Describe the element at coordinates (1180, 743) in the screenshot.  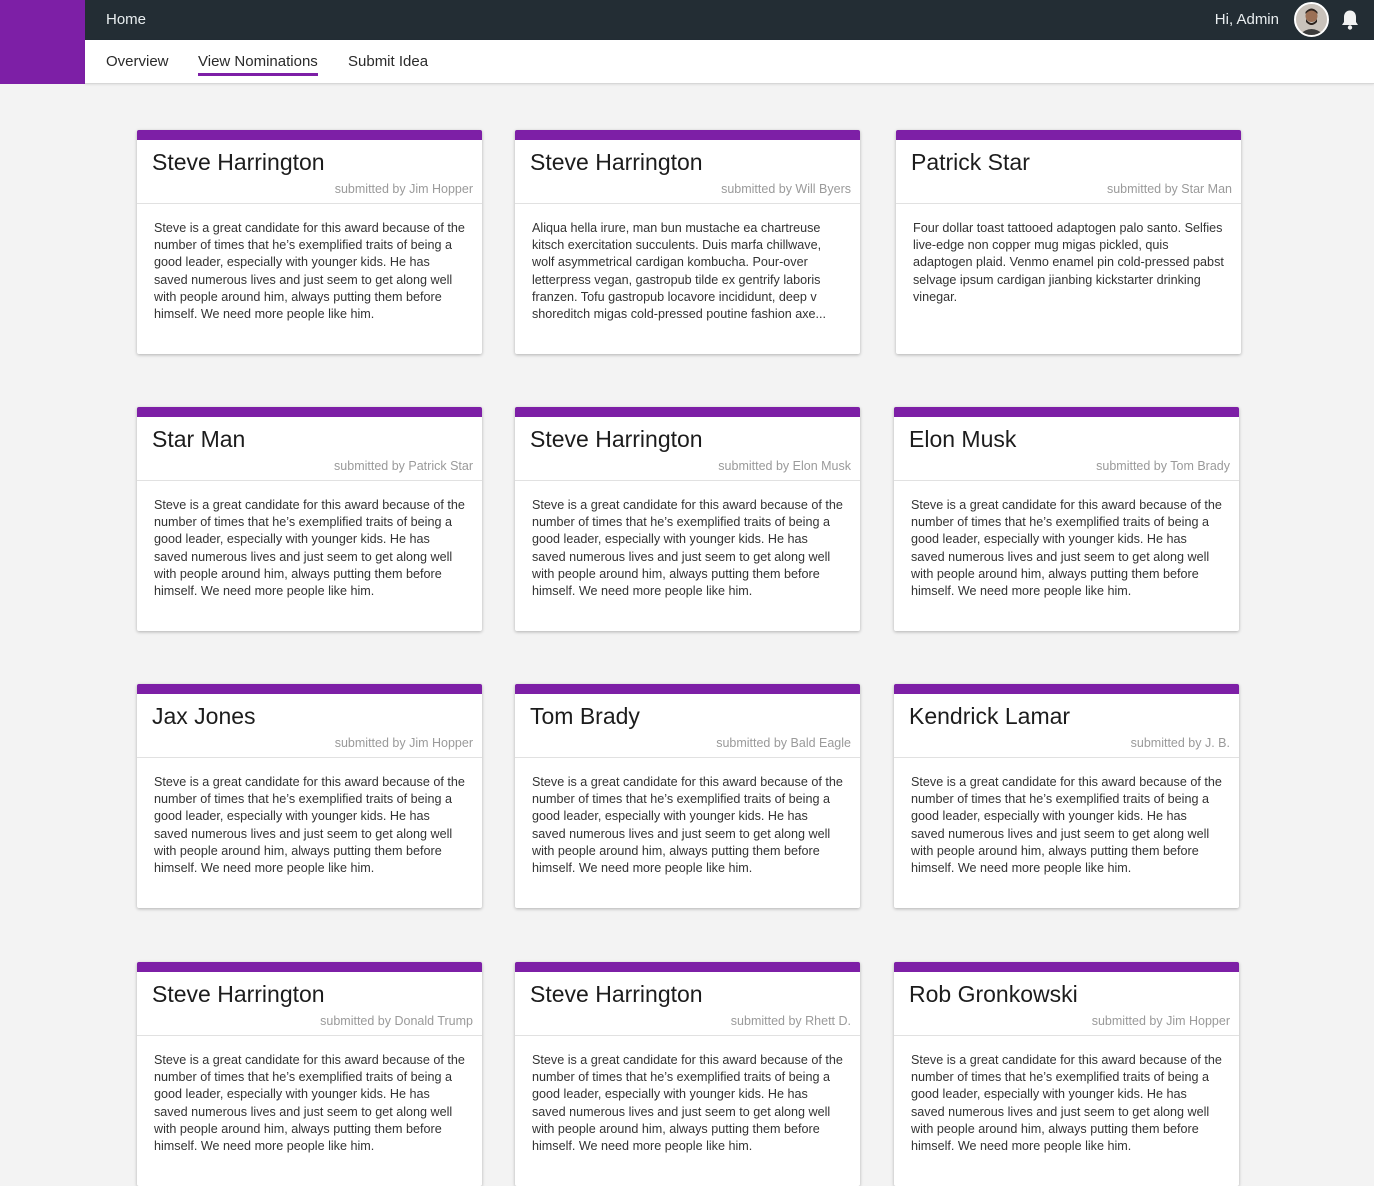
I see `submitted-by: submitted by J. B.` at that location.